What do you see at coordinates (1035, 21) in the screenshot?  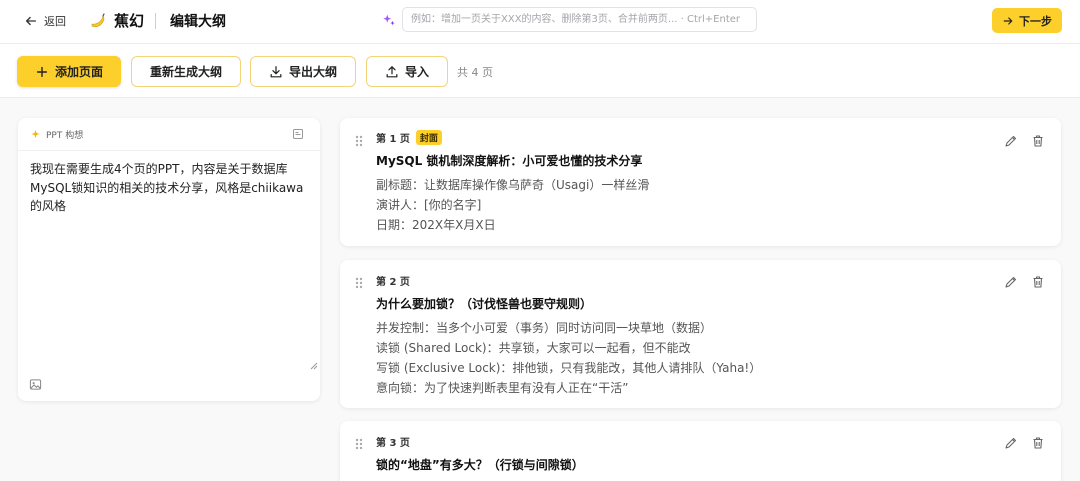 I see `next-step-label: 下一步` at bounding box center [1035, 21].